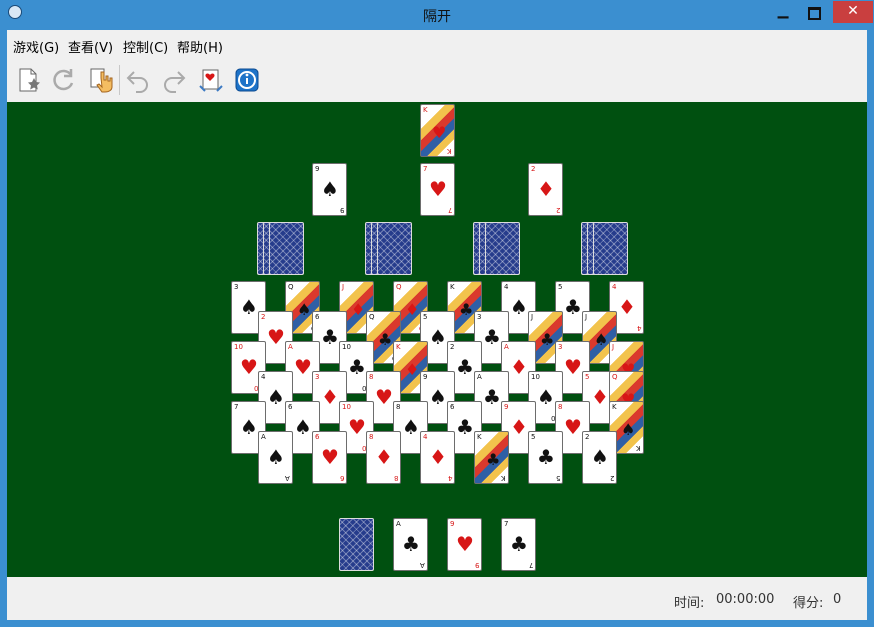  Describe the element at coordinates (545, 189) in the screenshot. I see `playing-card: 2 ♦ 2` at that location.